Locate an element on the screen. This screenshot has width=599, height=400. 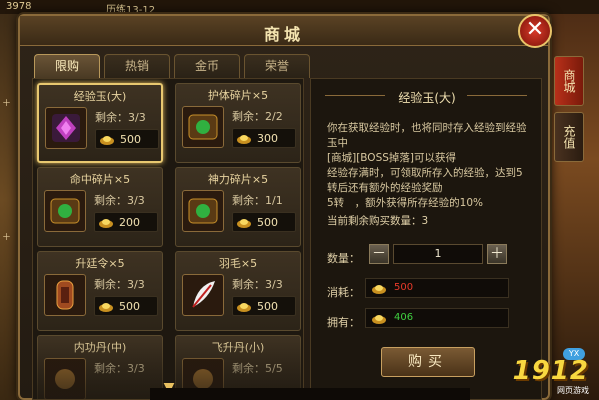
item-card: 升廷令×5 剩余：3/3 500 is located at coordinates (100, 291).